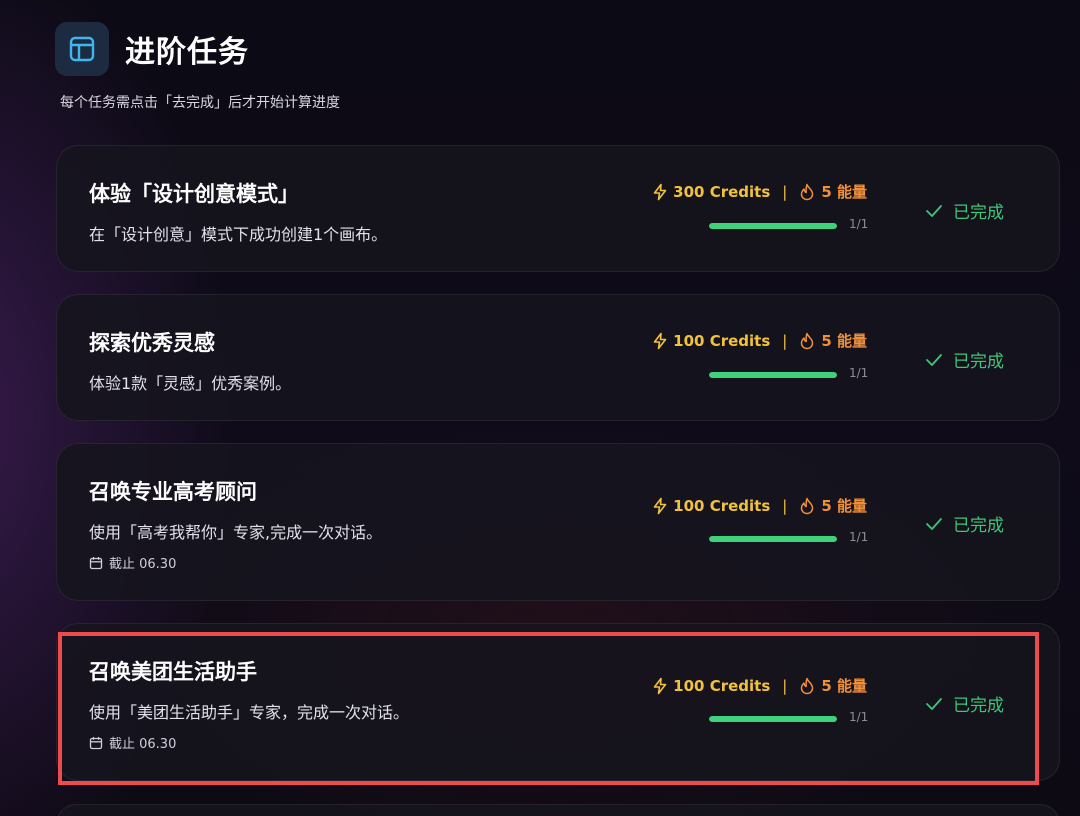 The height and width of the screenshot is (816, 1080). Describe the element at coordinates (200, 103) in the screenshot. I see `page-subtitle: 每个任务需点击「去完成」后才开始计算进度` at that location.